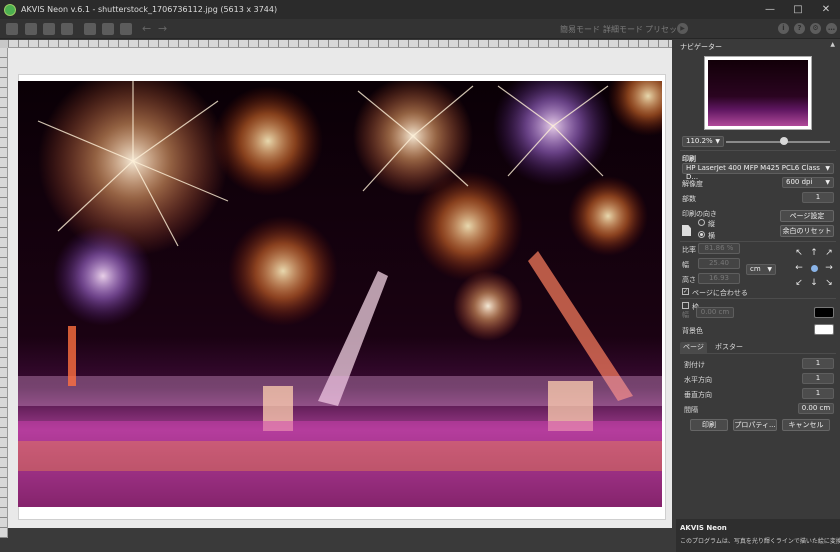  I want to click on copies-label: 部数, so click(689, 199).